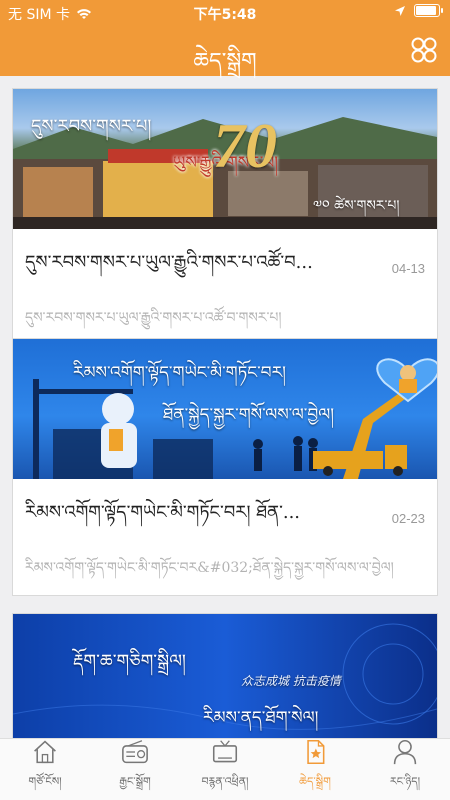  I want to click on status-right, so click(418, 10).